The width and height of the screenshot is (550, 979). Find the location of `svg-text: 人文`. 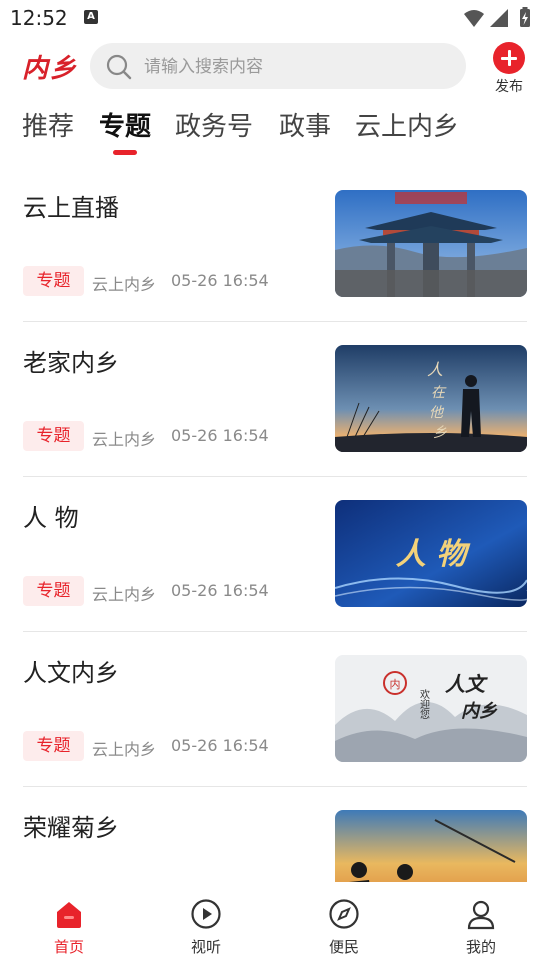

svg-text: 人文 is located at coordinates (466, 684).